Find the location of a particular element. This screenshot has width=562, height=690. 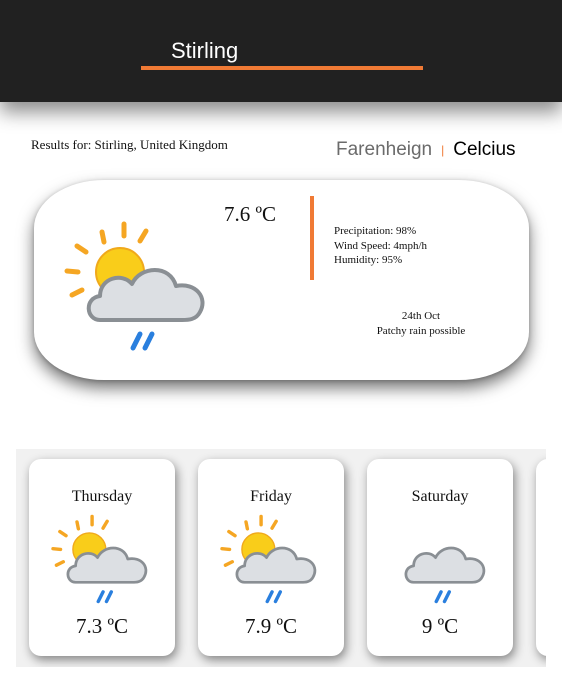

current-condition: Patchy rain possible is located at coordinates (421, 330).